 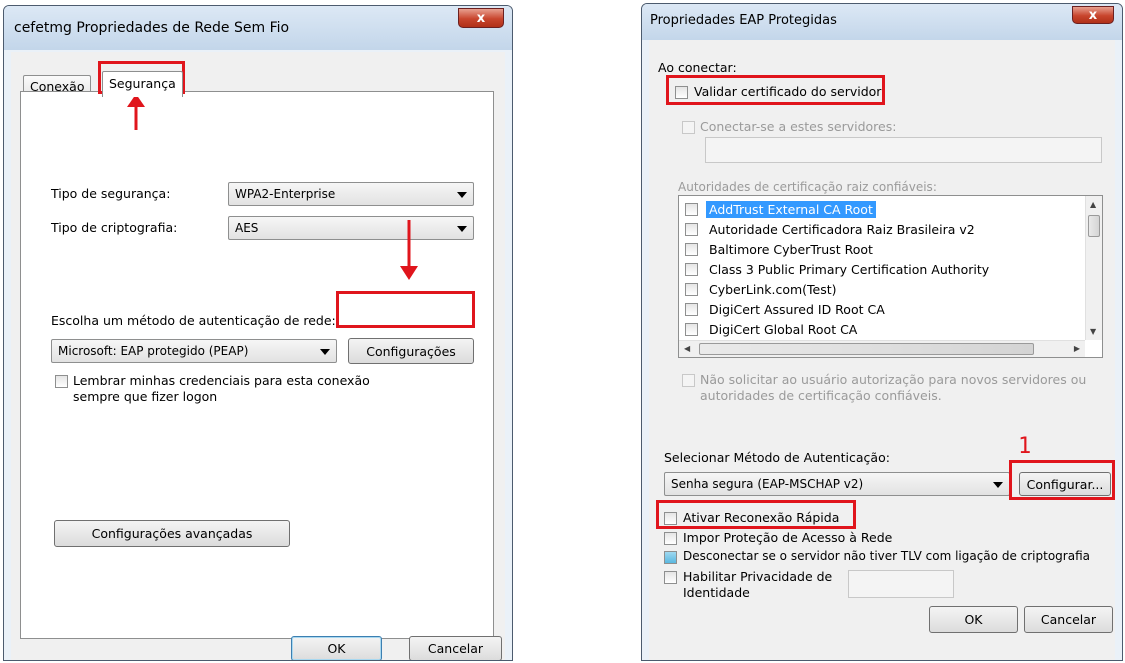 What do you see at coordinates (409, 250) in the screenshot?
I see `arrow-down-icon` at bounding box center [409, 250].